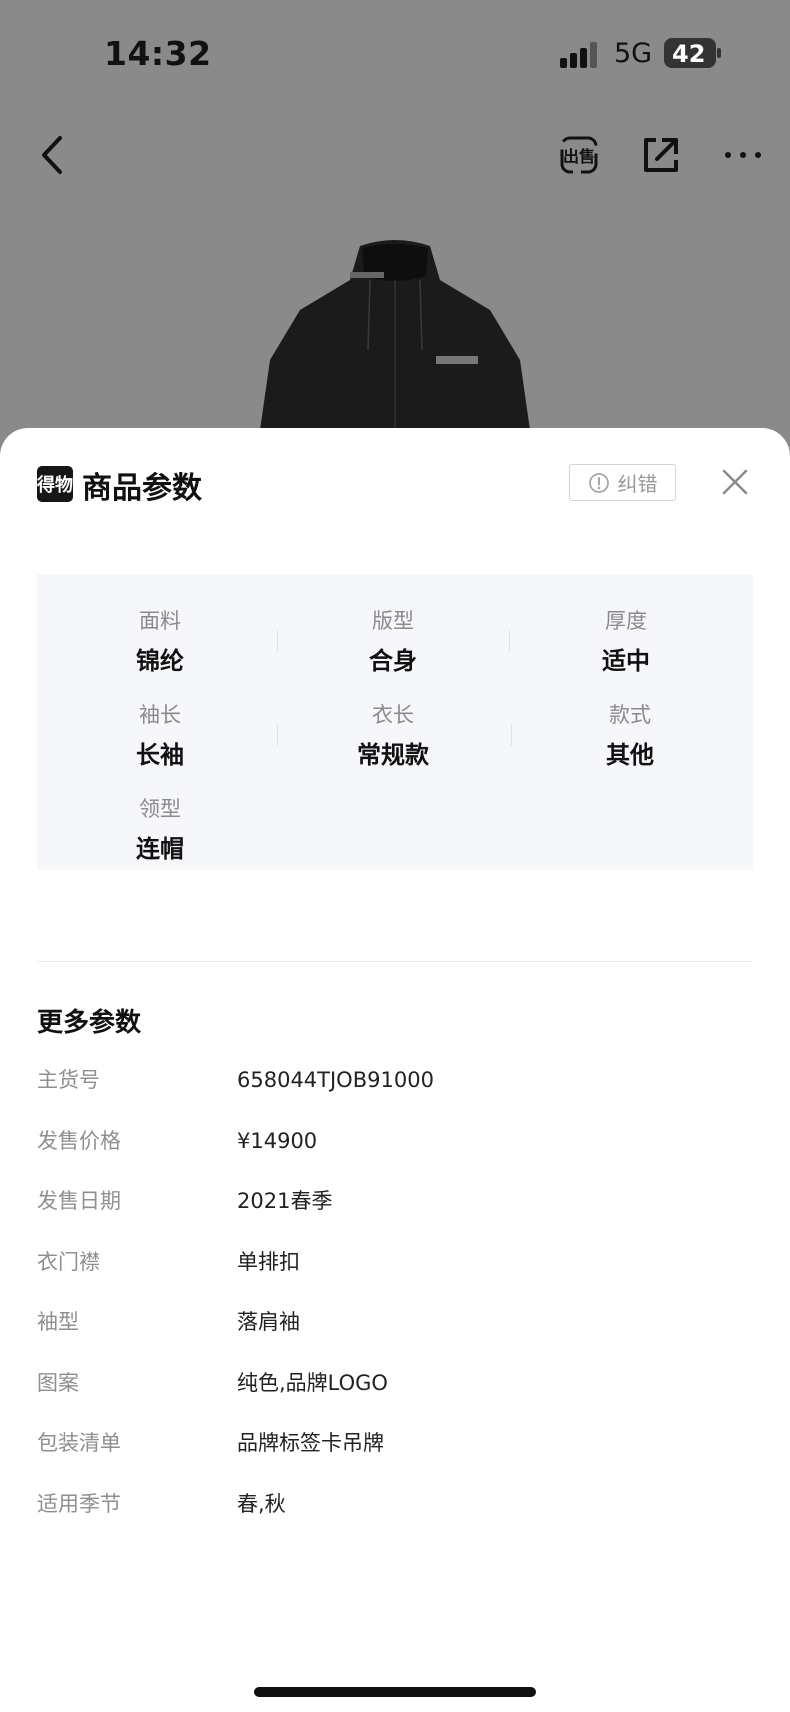  What do you see at coordinates (689, 54) in the screenshot?
I see `battery-level: 42` at bounding box center [689, 54].